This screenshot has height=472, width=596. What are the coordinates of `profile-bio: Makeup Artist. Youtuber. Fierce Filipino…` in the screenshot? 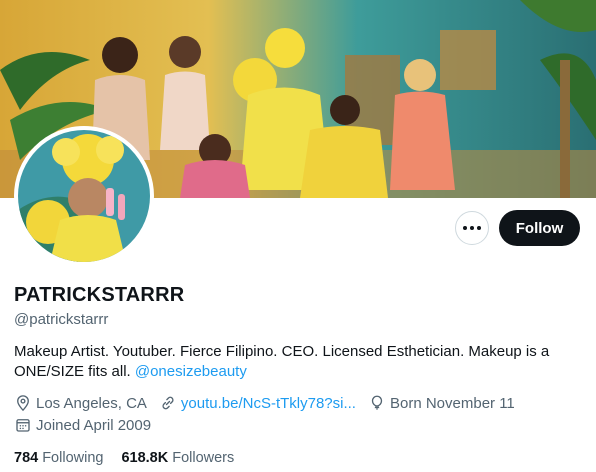 It's located at (294, 362).